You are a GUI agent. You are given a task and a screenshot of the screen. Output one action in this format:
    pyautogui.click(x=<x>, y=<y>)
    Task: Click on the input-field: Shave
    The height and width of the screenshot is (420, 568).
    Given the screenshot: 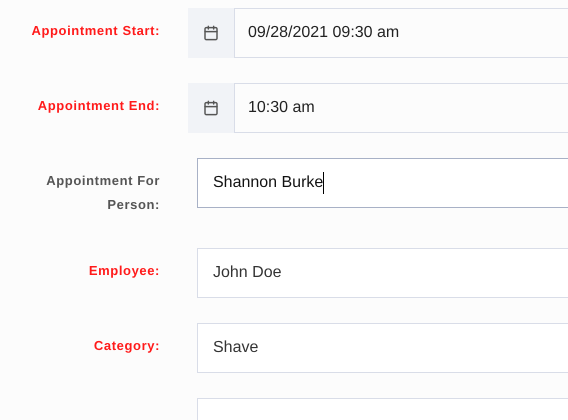 What is the action you would take?
    pyautogui.click(x=382, y=348)
    